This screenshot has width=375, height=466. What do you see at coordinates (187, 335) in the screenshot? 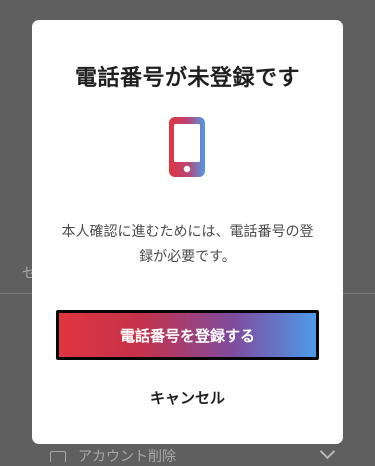
I see `register-phone-button: 電話番号を登録する` at bounding box center [187, 335].